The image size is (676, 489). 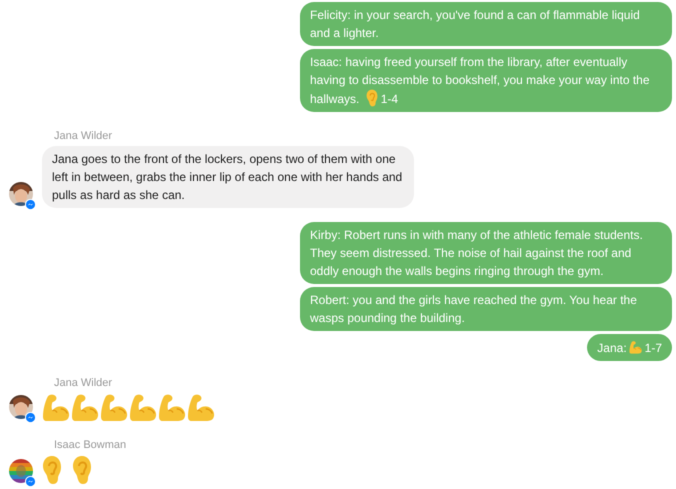 I want to click on message-text: Isaac: having freed yourself from the library, after eventually having to disassemble to bookshelf, you make your way into the hallways. 1-4, so click(x=480, y=80).